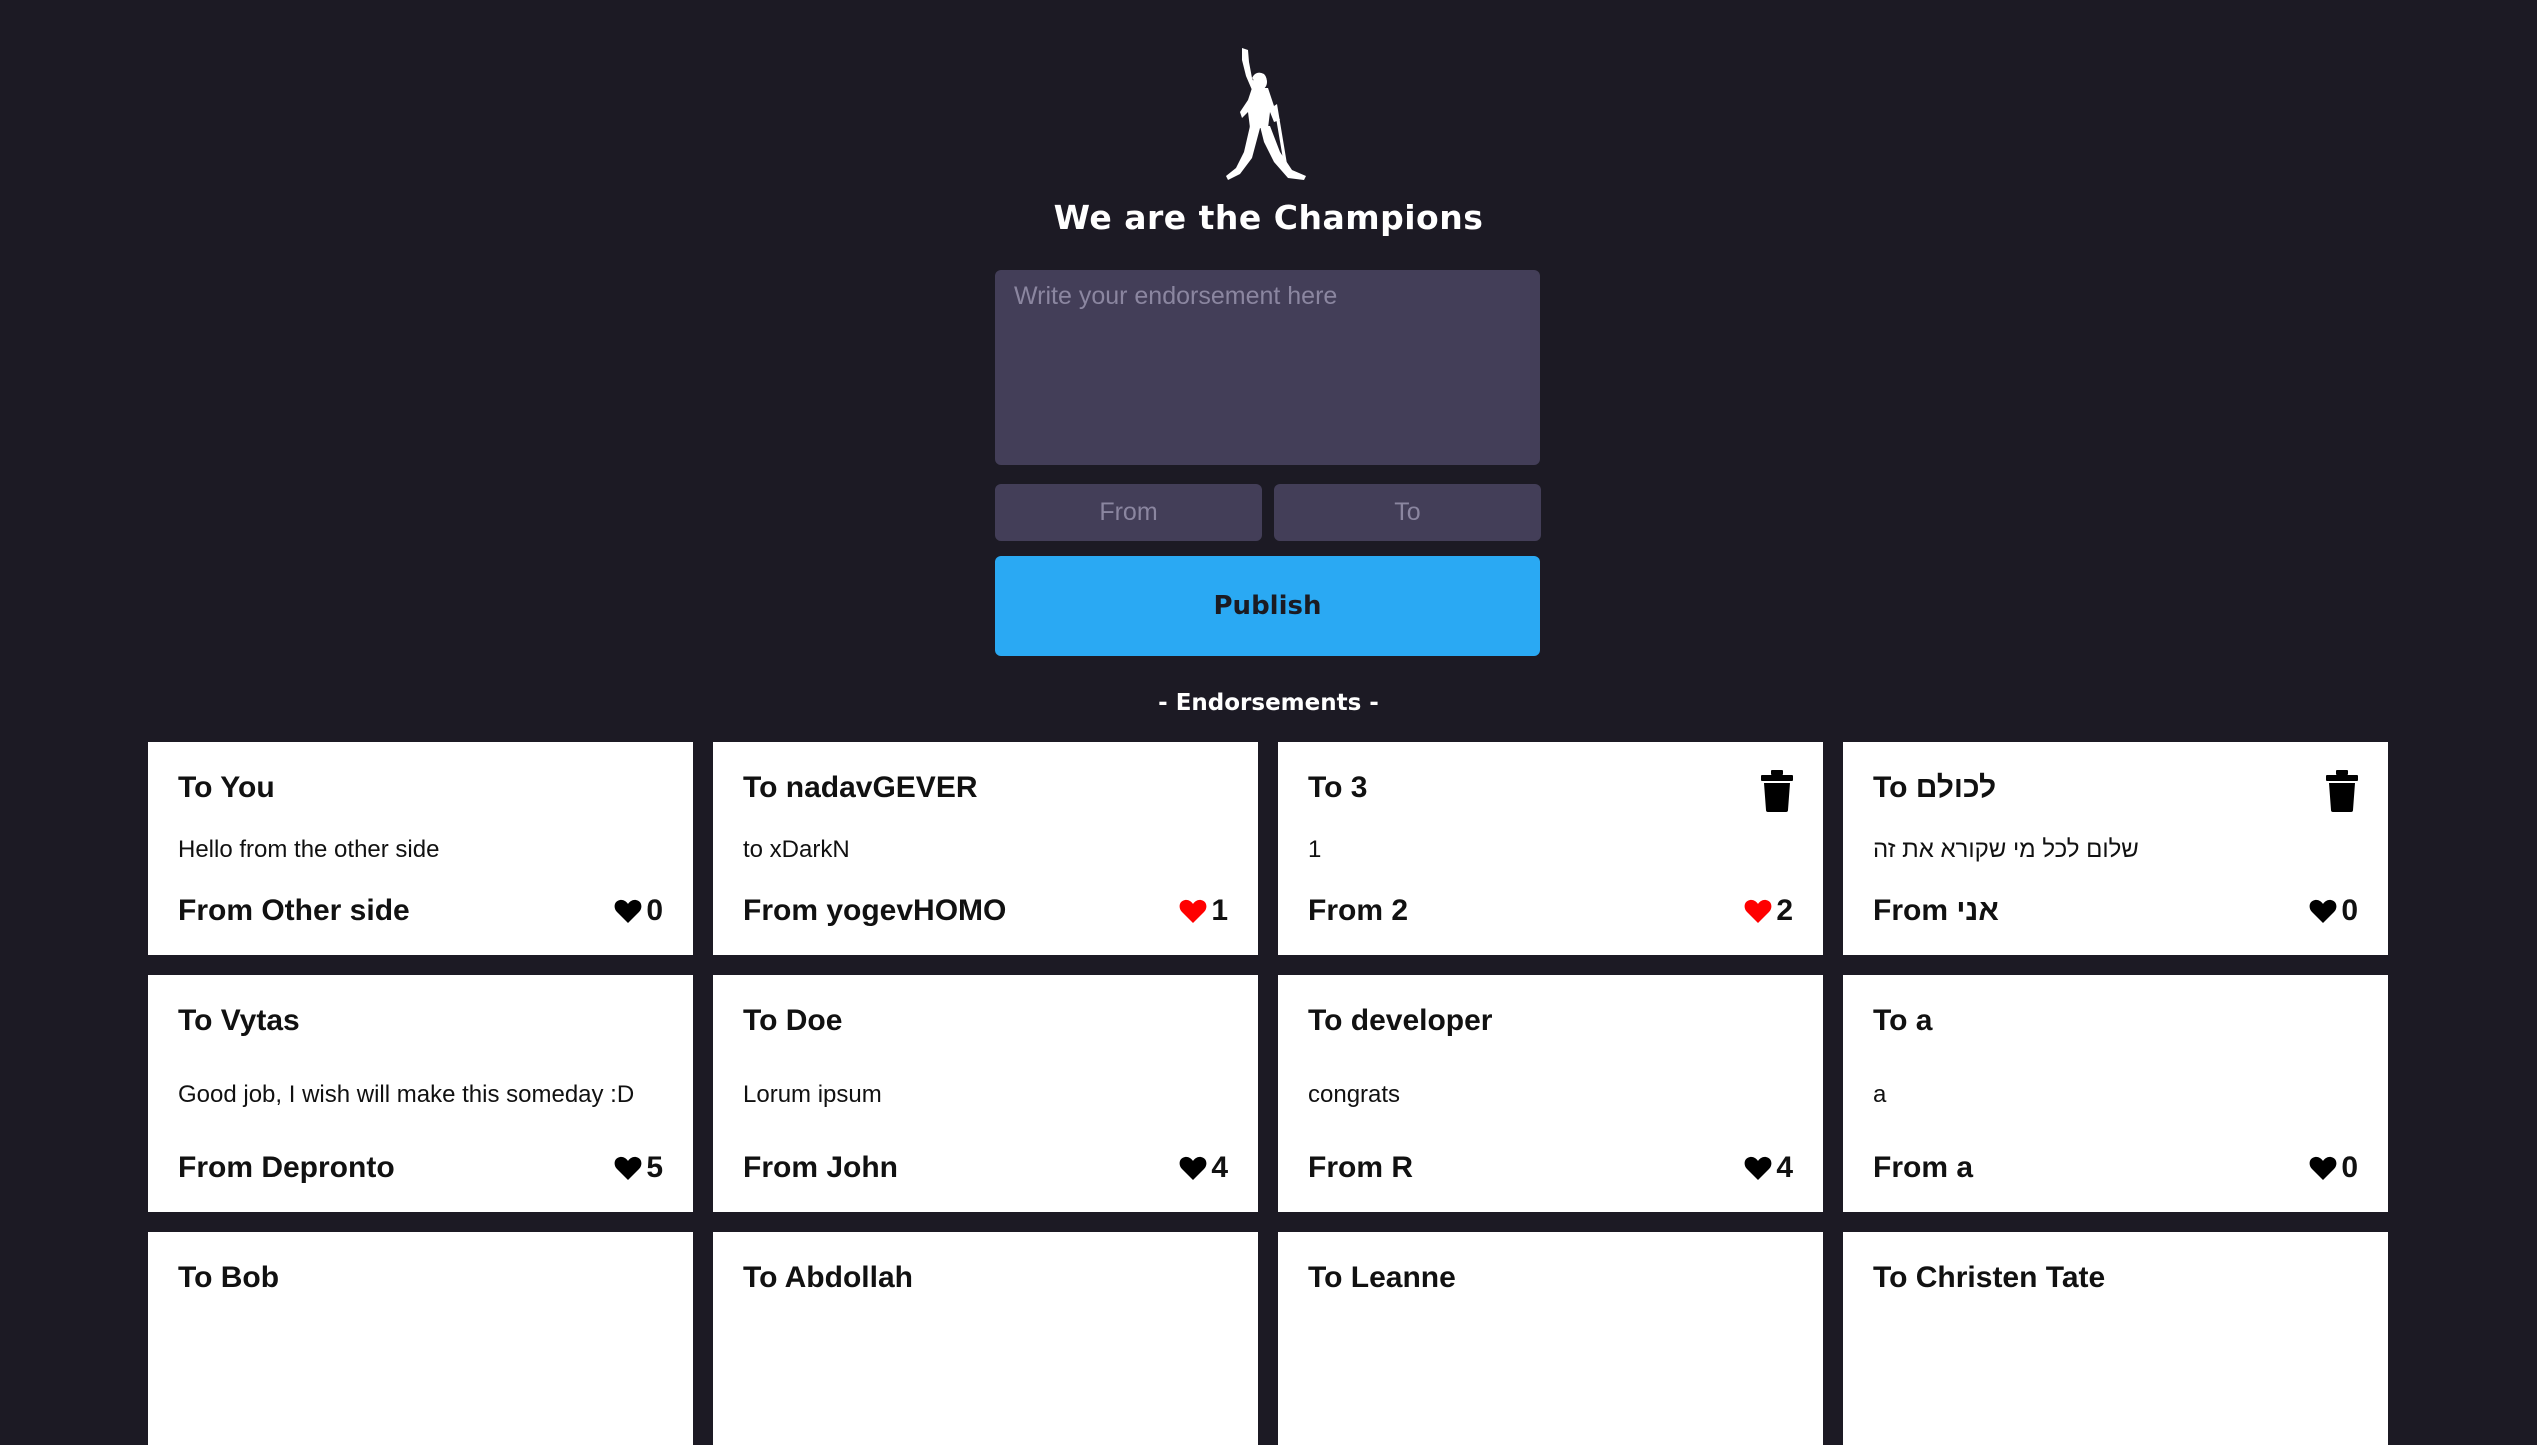  I want to click on endorsement-card: To nadavGEVER to xDarkN From yogevHOMO 1, so click(985, 848).